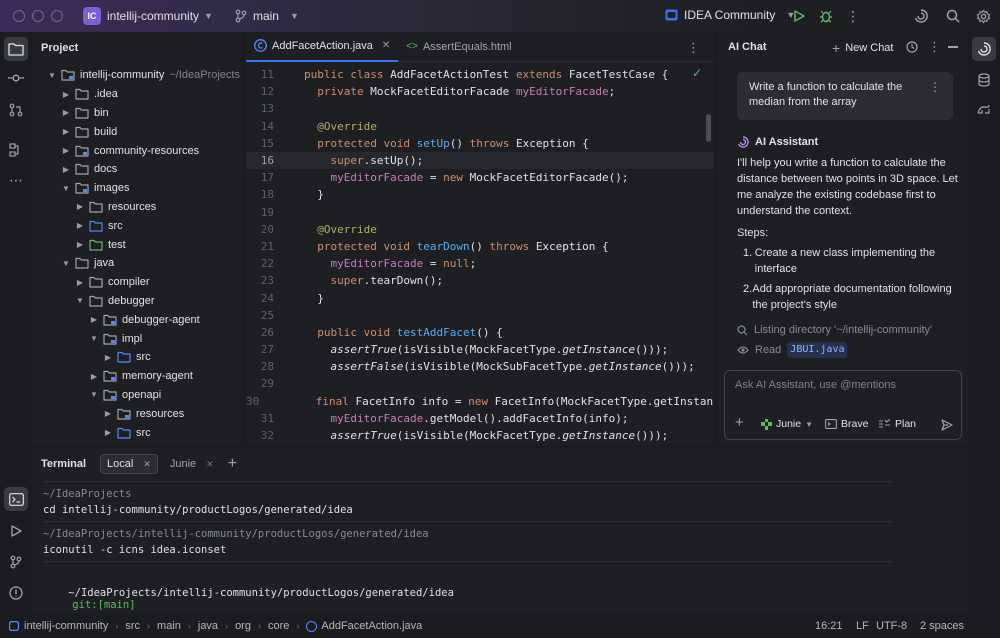  Describe the element at coordinates (208, 626) in the screenshot. I see `breadcrumb-item: java` at that location.